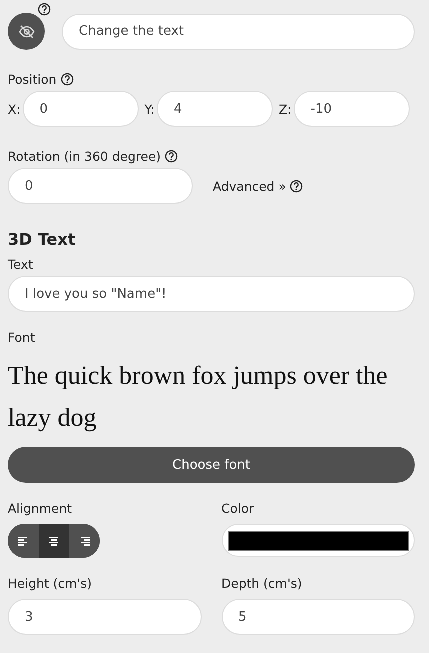 The height and width of the screenshot is (653, 429). Describe the element at coordinates (352, 109) in the screenshot. I see `coordinate-input: -10` at that location.